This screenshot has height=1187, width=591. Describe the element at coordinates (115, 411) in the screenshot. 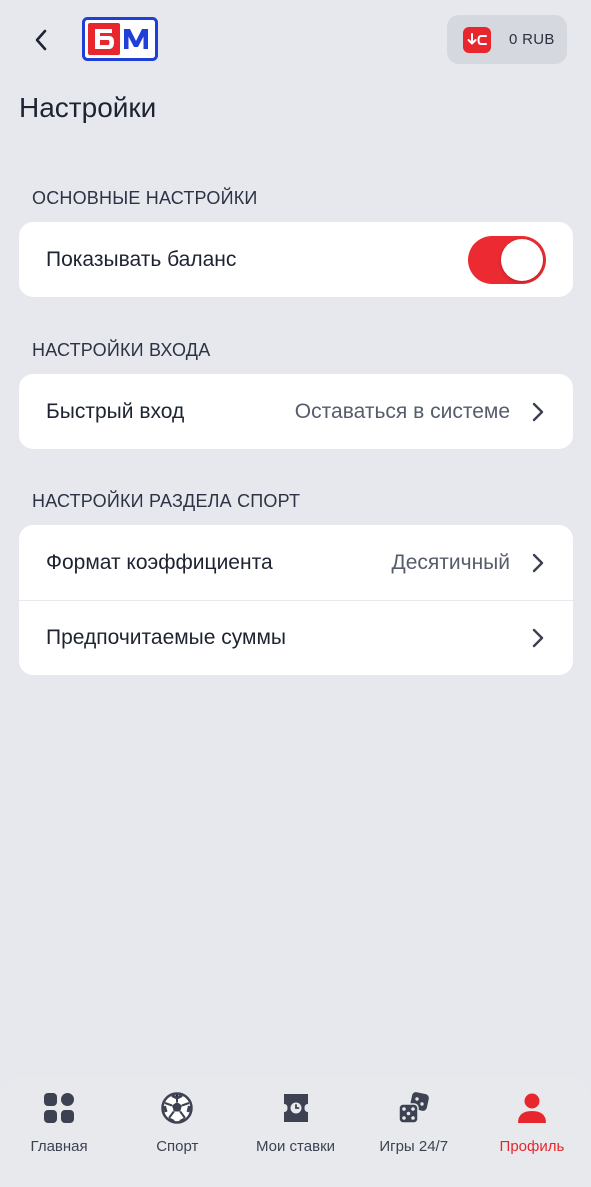

I see `quick-login-label: Быстрый вход` at that location.